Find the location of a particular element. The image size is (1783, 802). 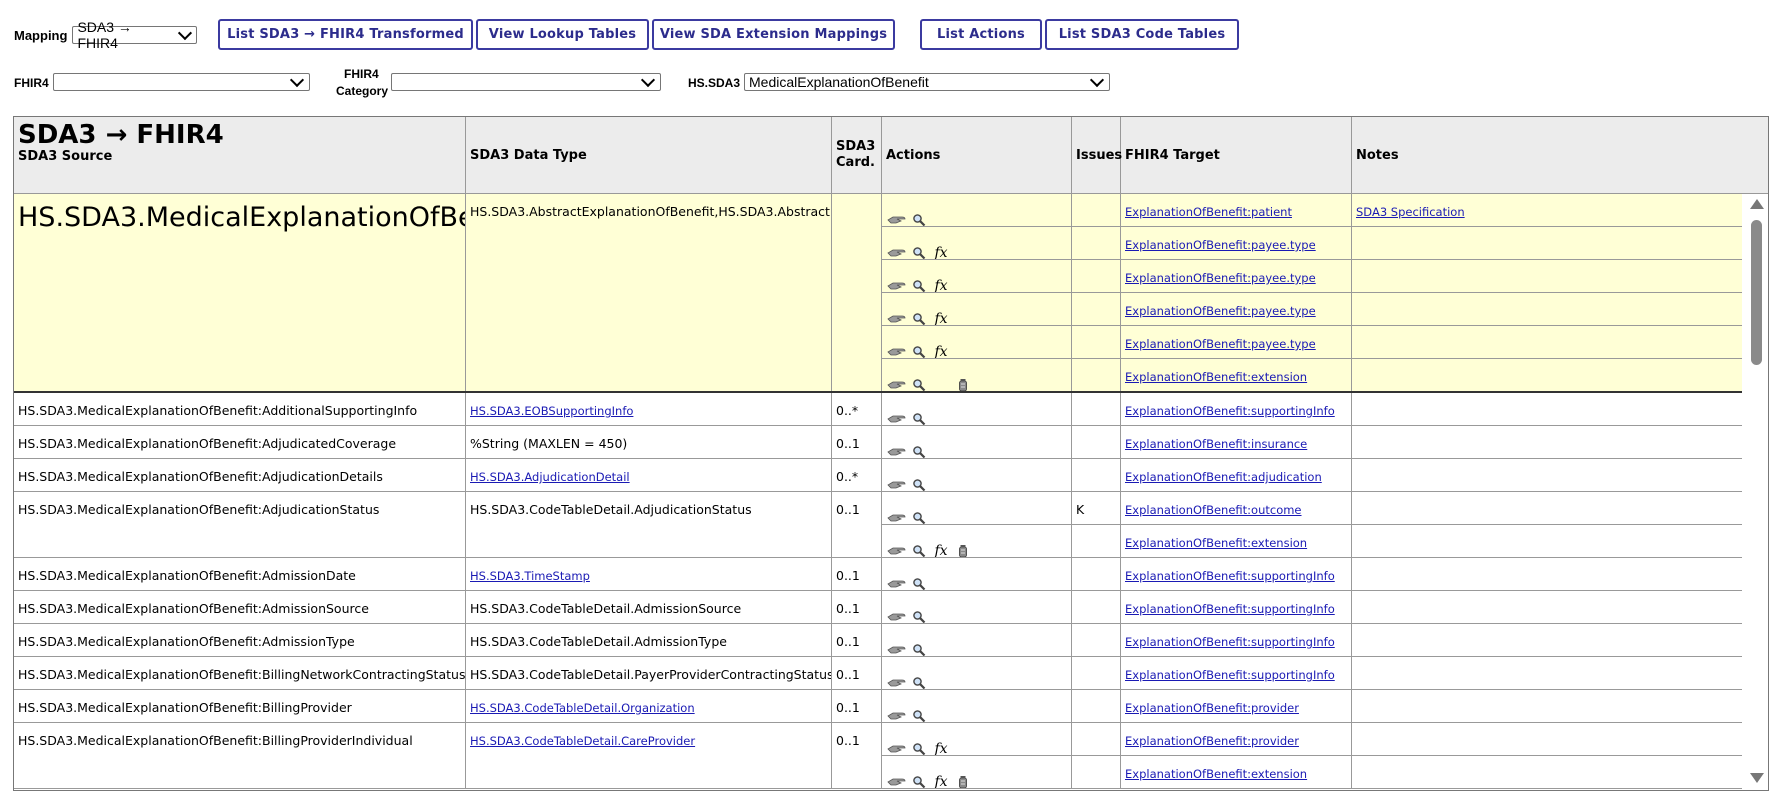

fhir-target-link: ExplanationOfBenefit:outcome is located at coordinates (1213, 510).